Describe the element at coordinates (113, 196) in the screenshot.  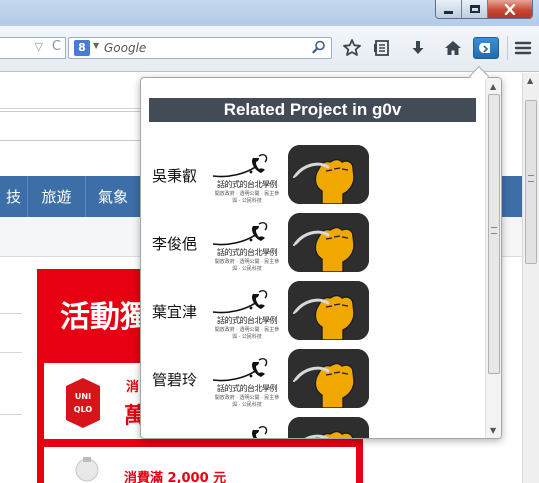
I see `nav-item-weather: 氣象` at that location.